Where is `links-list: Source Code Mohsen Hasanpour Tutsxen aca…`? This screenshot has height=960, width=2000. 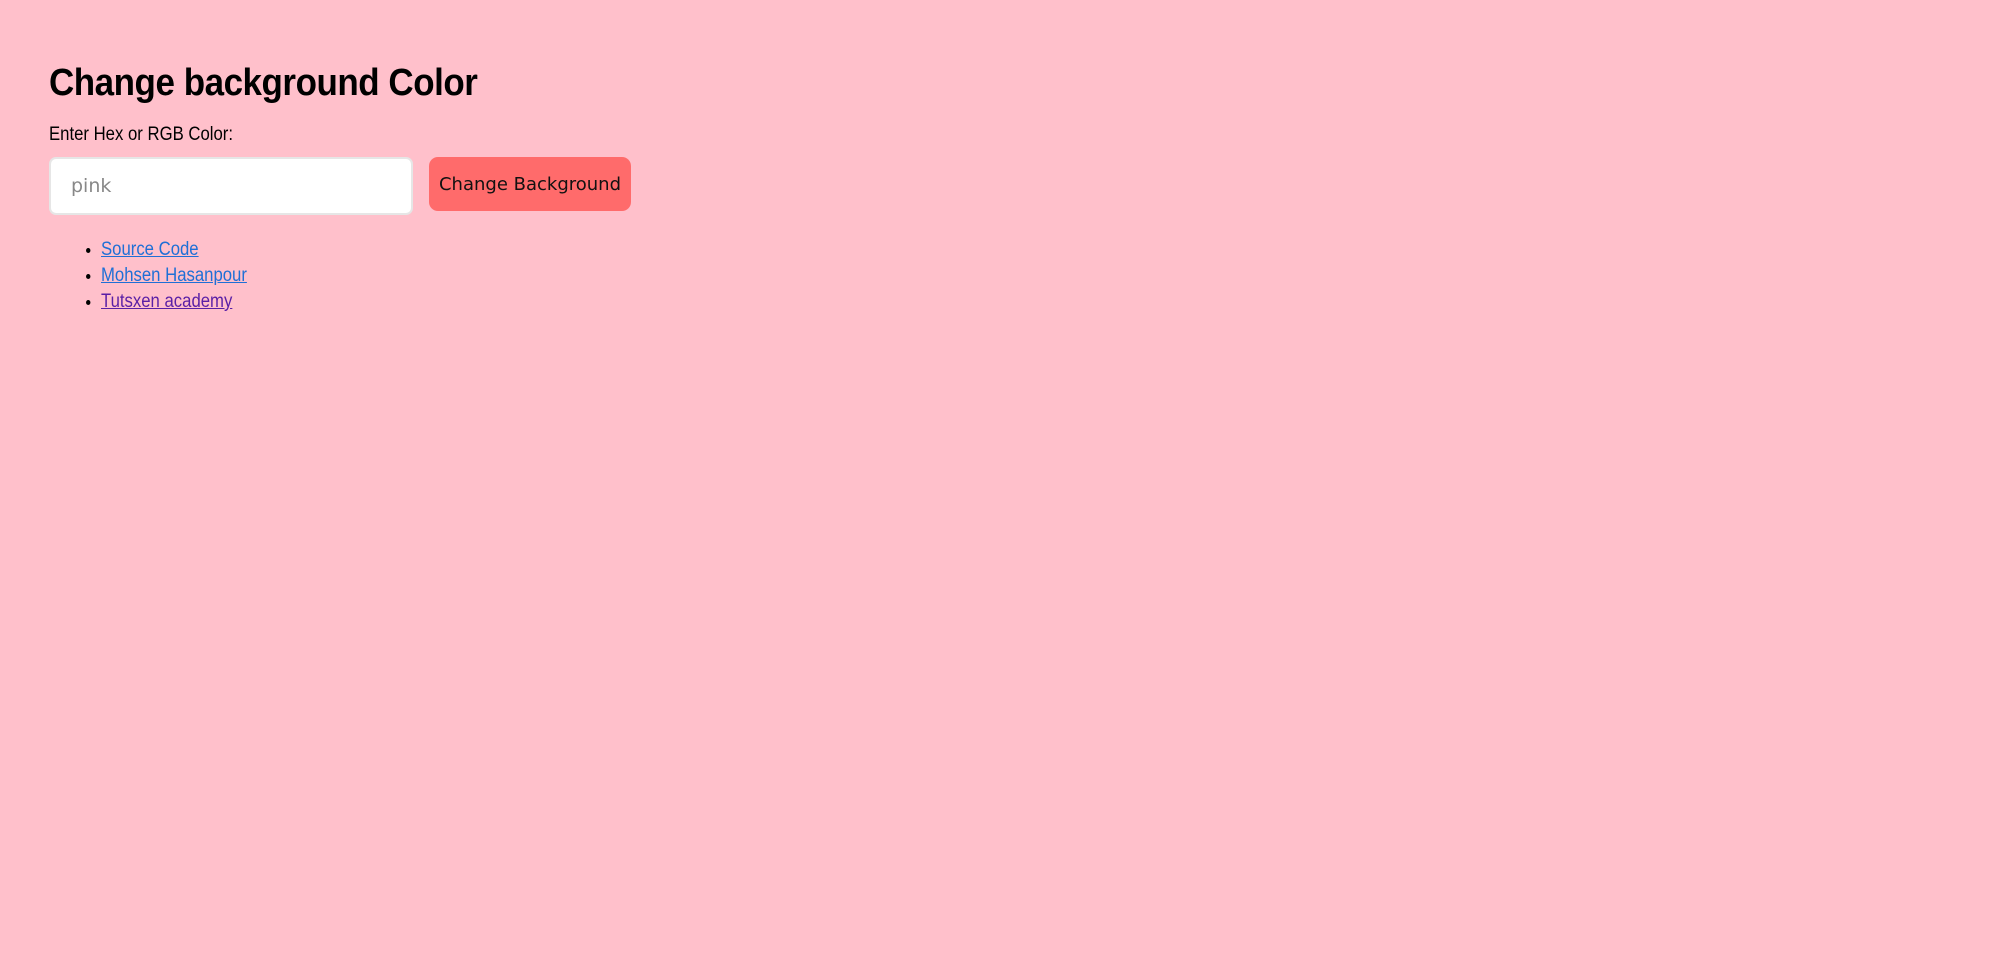 links-list: Source Code Mohsen Hasanpour Tutsxen aca… is located at coordinates (499, 276).